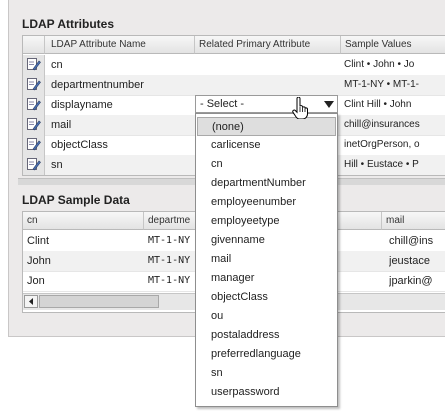  I want to click on dropdown-option: postaladdress, so click(266, 335).